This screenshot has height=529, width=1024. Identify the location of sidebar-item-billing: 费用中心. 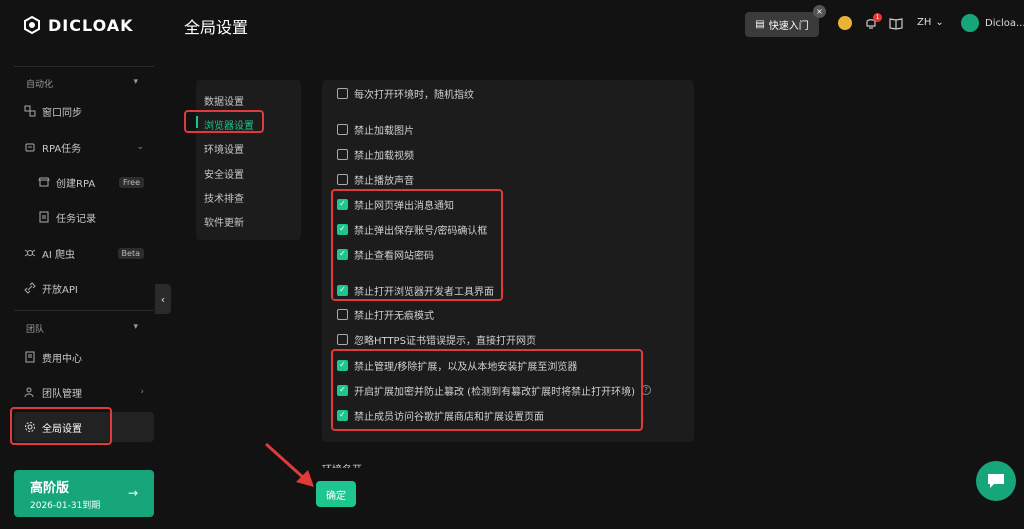
(84, 357).